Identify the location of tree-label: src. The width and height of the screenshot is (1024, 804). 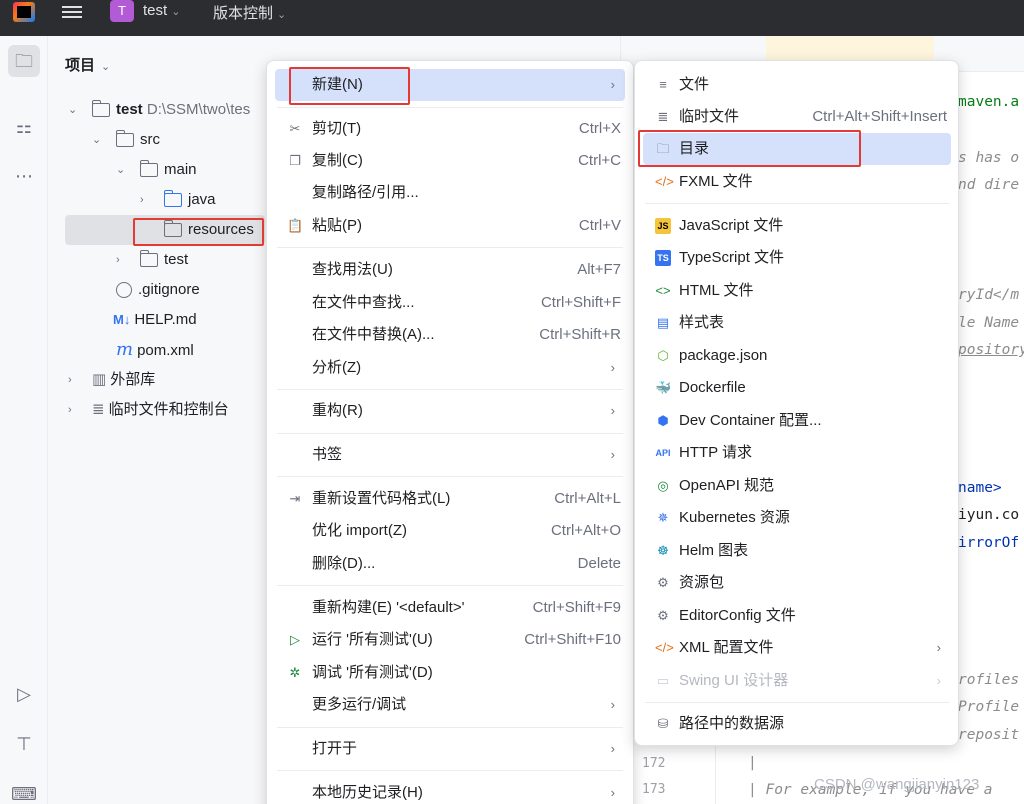
(150, 139).